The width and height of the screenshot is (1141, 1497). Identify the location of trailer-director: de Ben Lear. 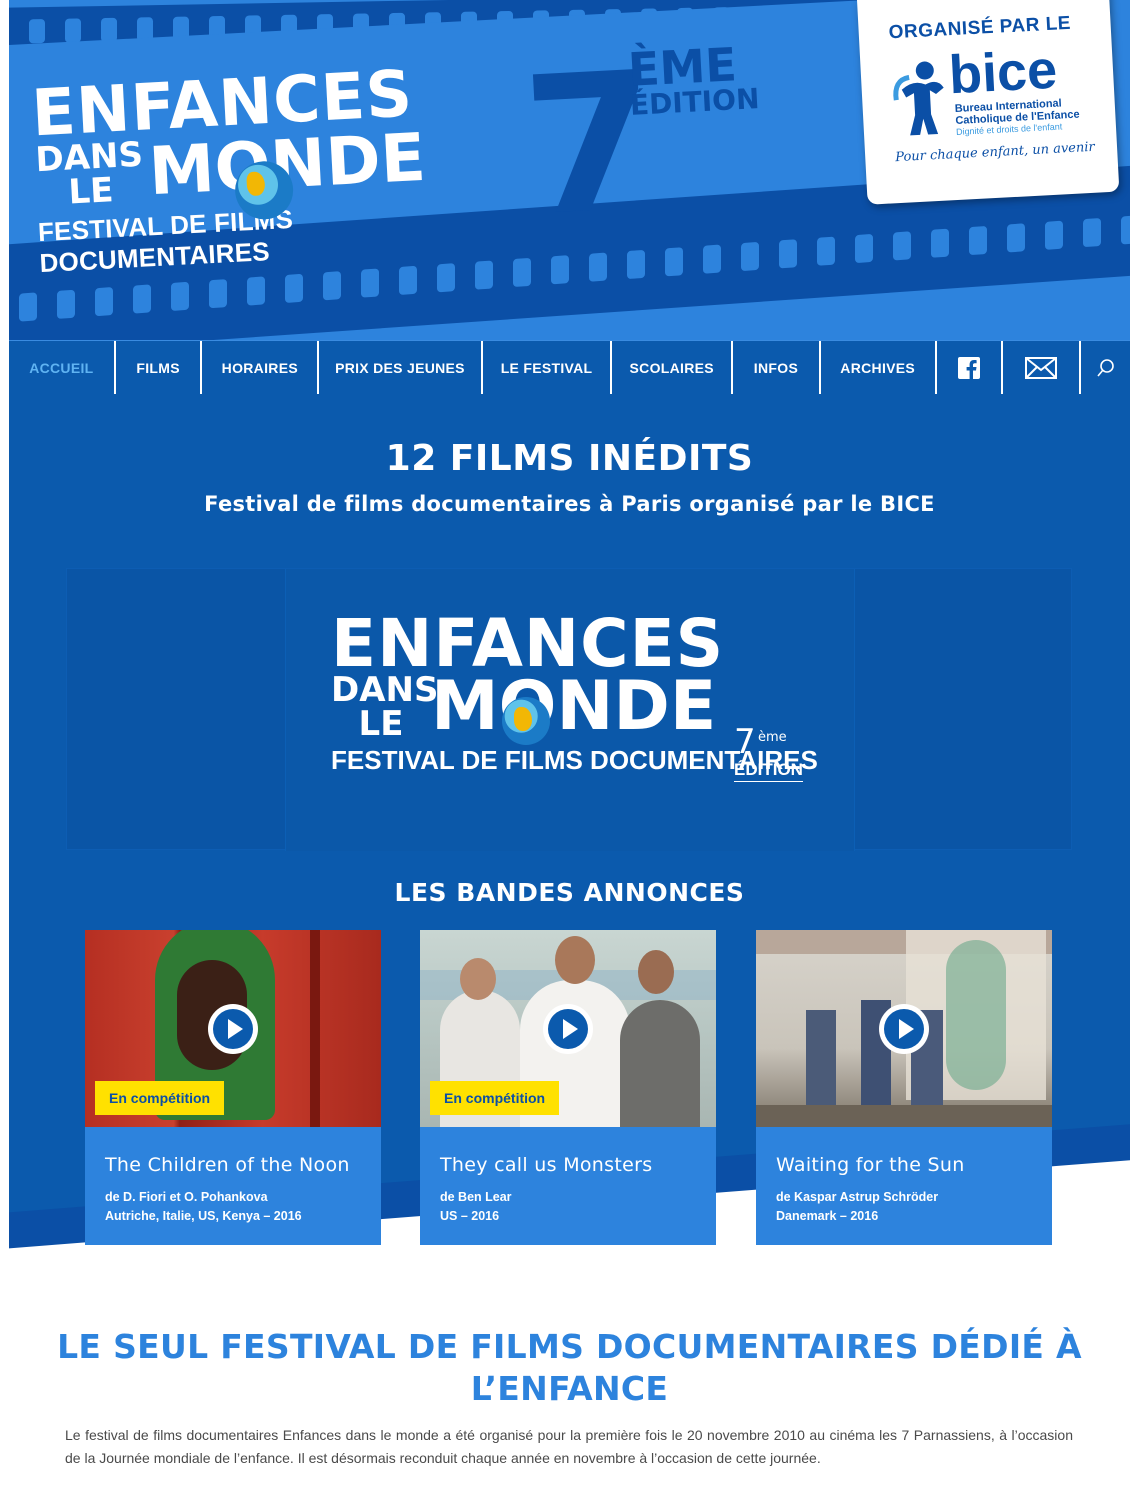
(476, 1197).